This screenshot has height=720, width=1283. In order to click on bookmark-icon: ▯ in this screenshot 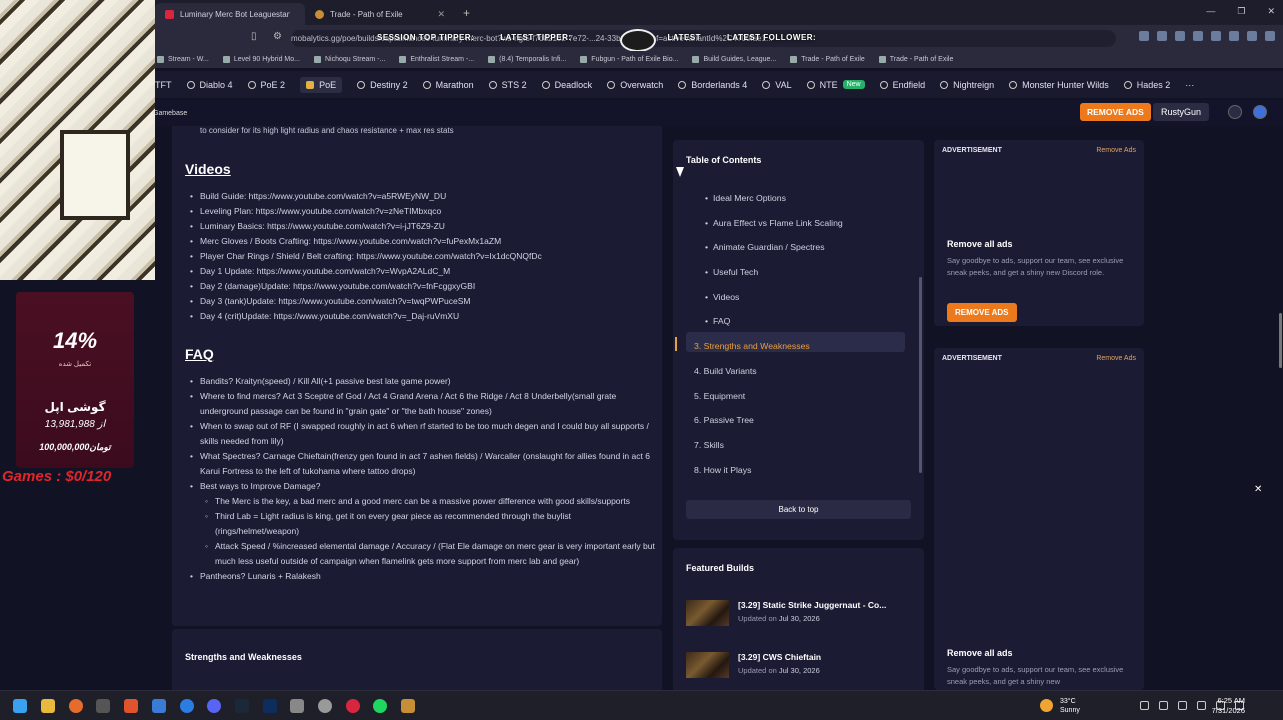, I will do `click(254, 36)`.